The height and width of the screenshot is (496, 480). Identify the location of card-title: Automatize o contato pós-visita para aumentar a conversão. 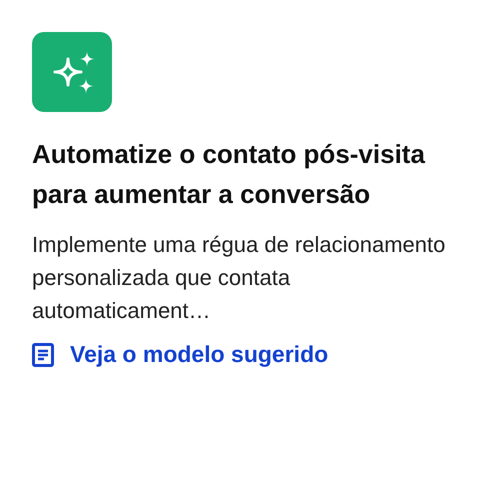
(229, 174).